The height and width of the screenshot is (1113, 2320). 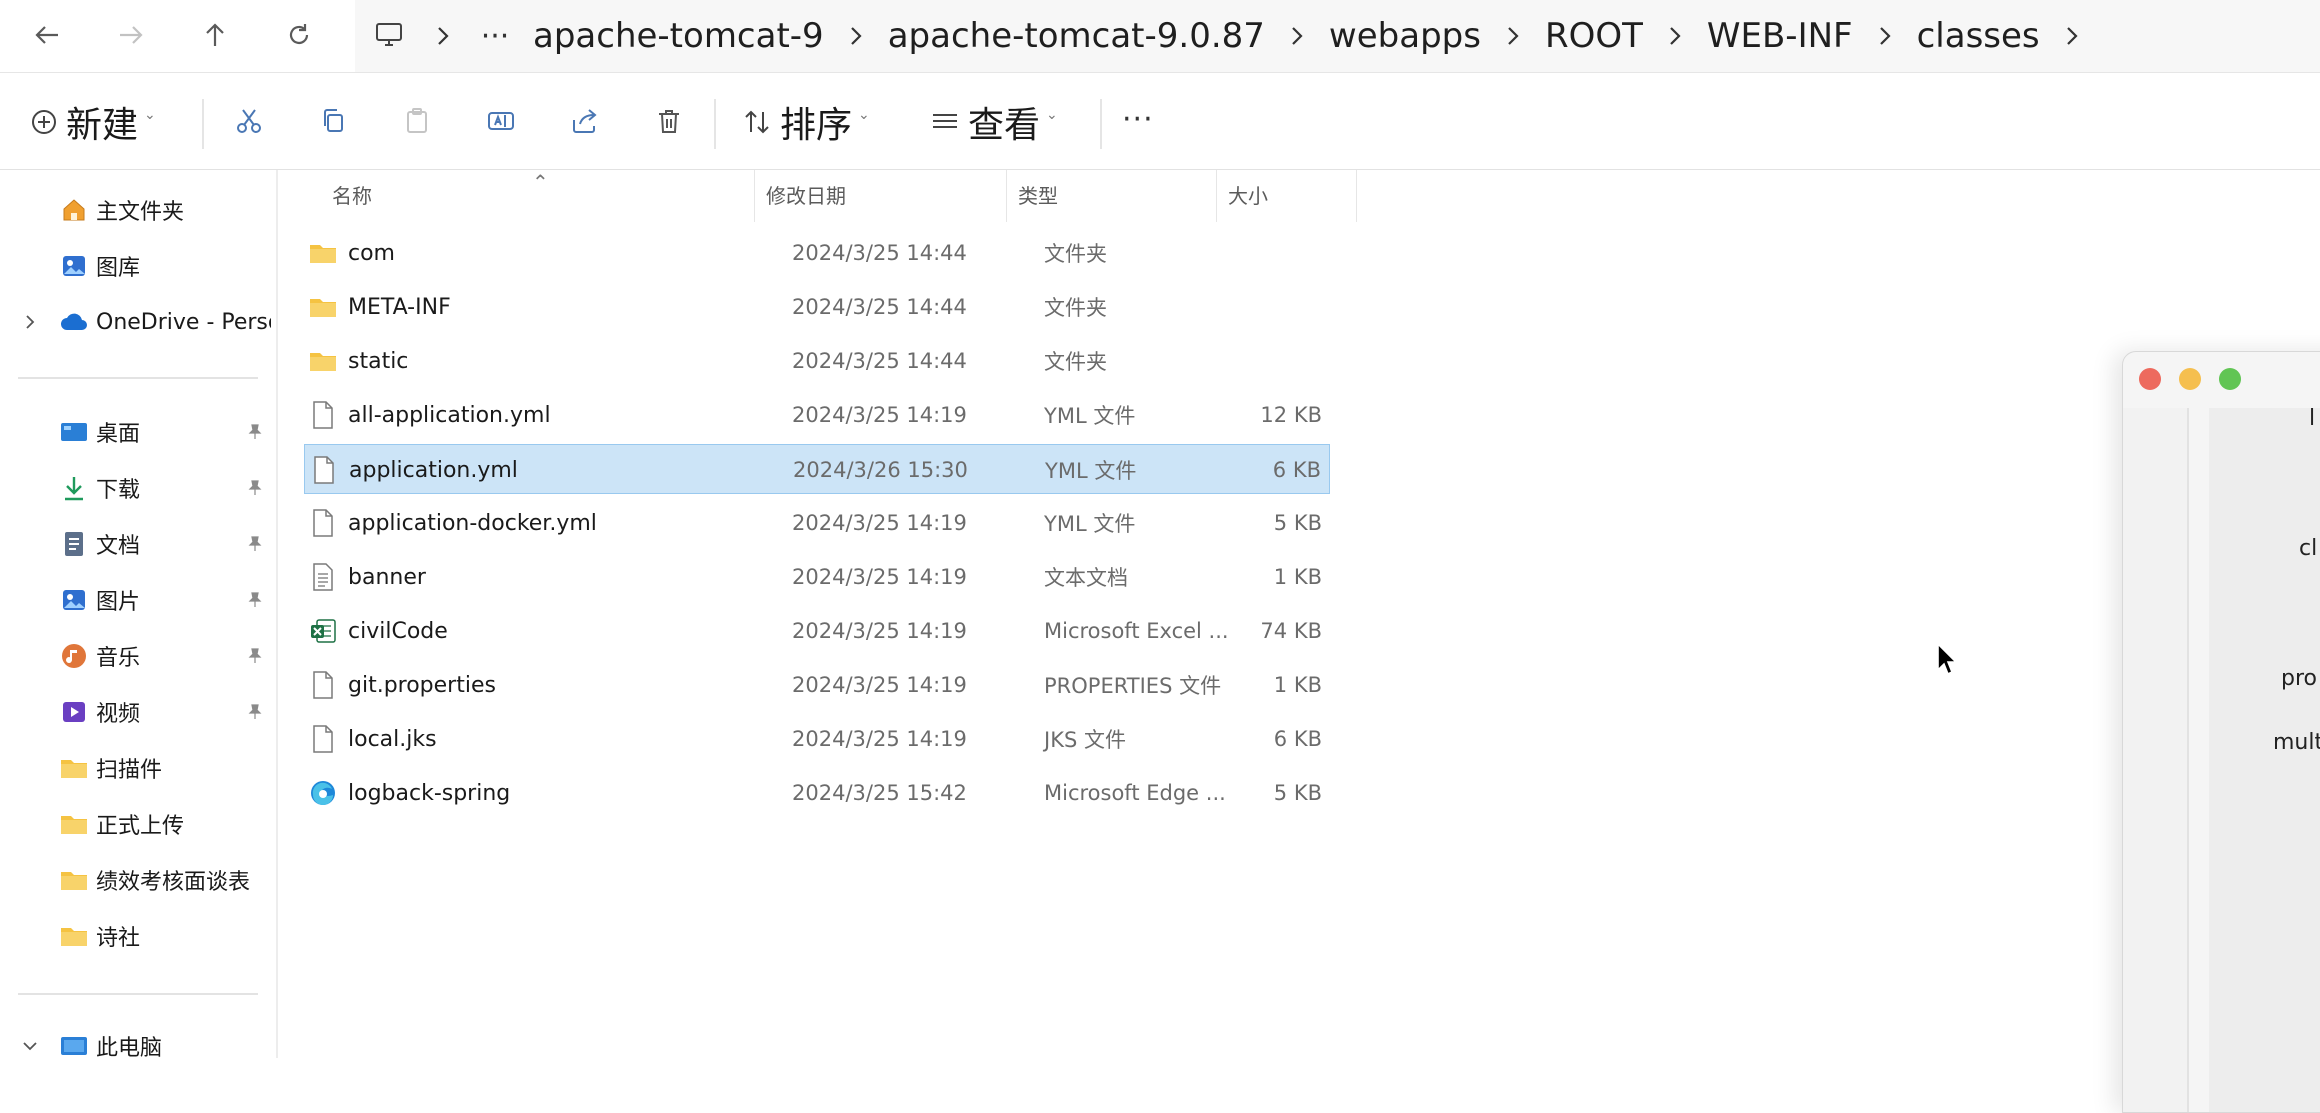 I want to click on breadcrumb-item: ROOT, so click(x=1594, y=36).